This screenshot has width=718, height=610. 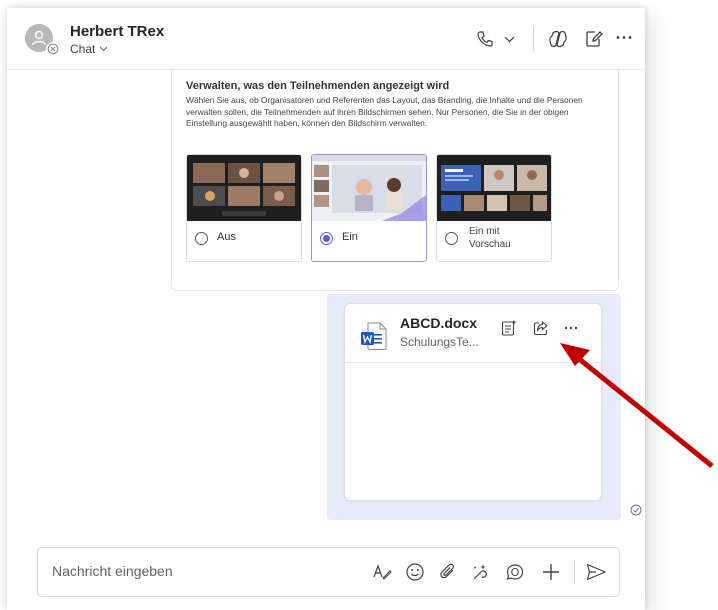 I want to click on loop-icon, so click(x=481, y=572).